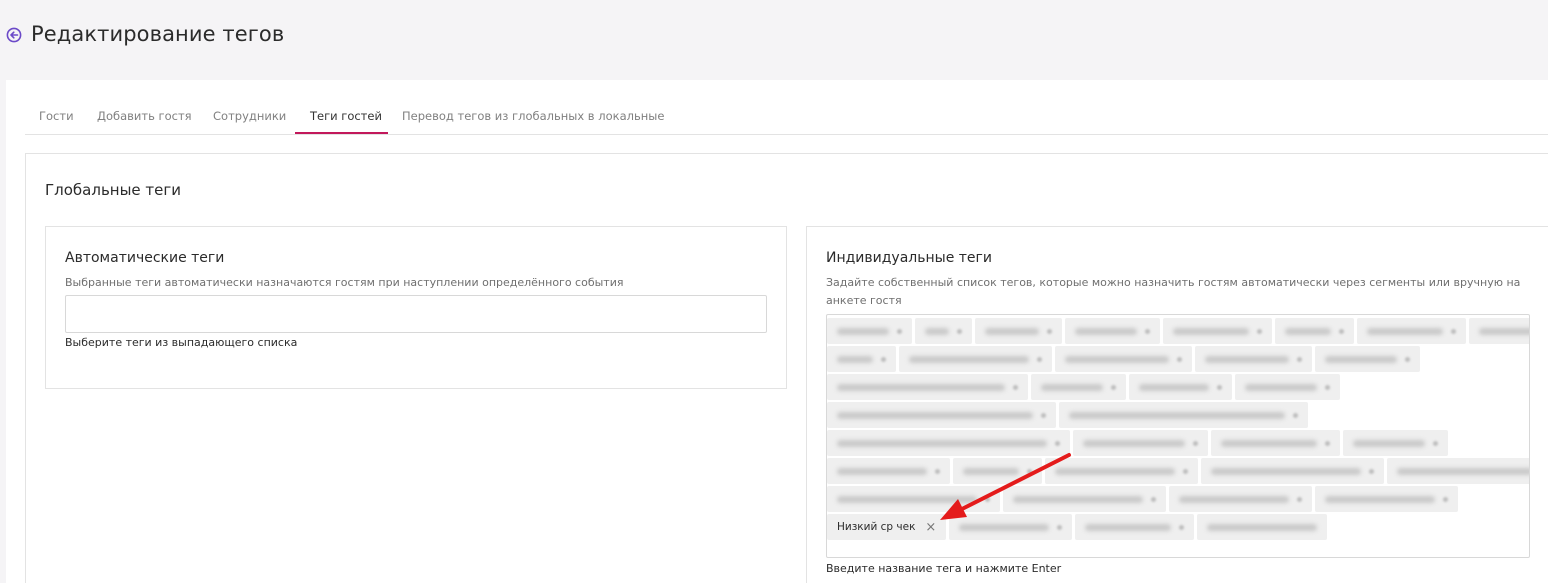 This screenshot has height=583, width=1548. What do you see at coordinates (416, 314) in the screenshot?
I see `auto-tags-select` at bounding box center [416, 314].